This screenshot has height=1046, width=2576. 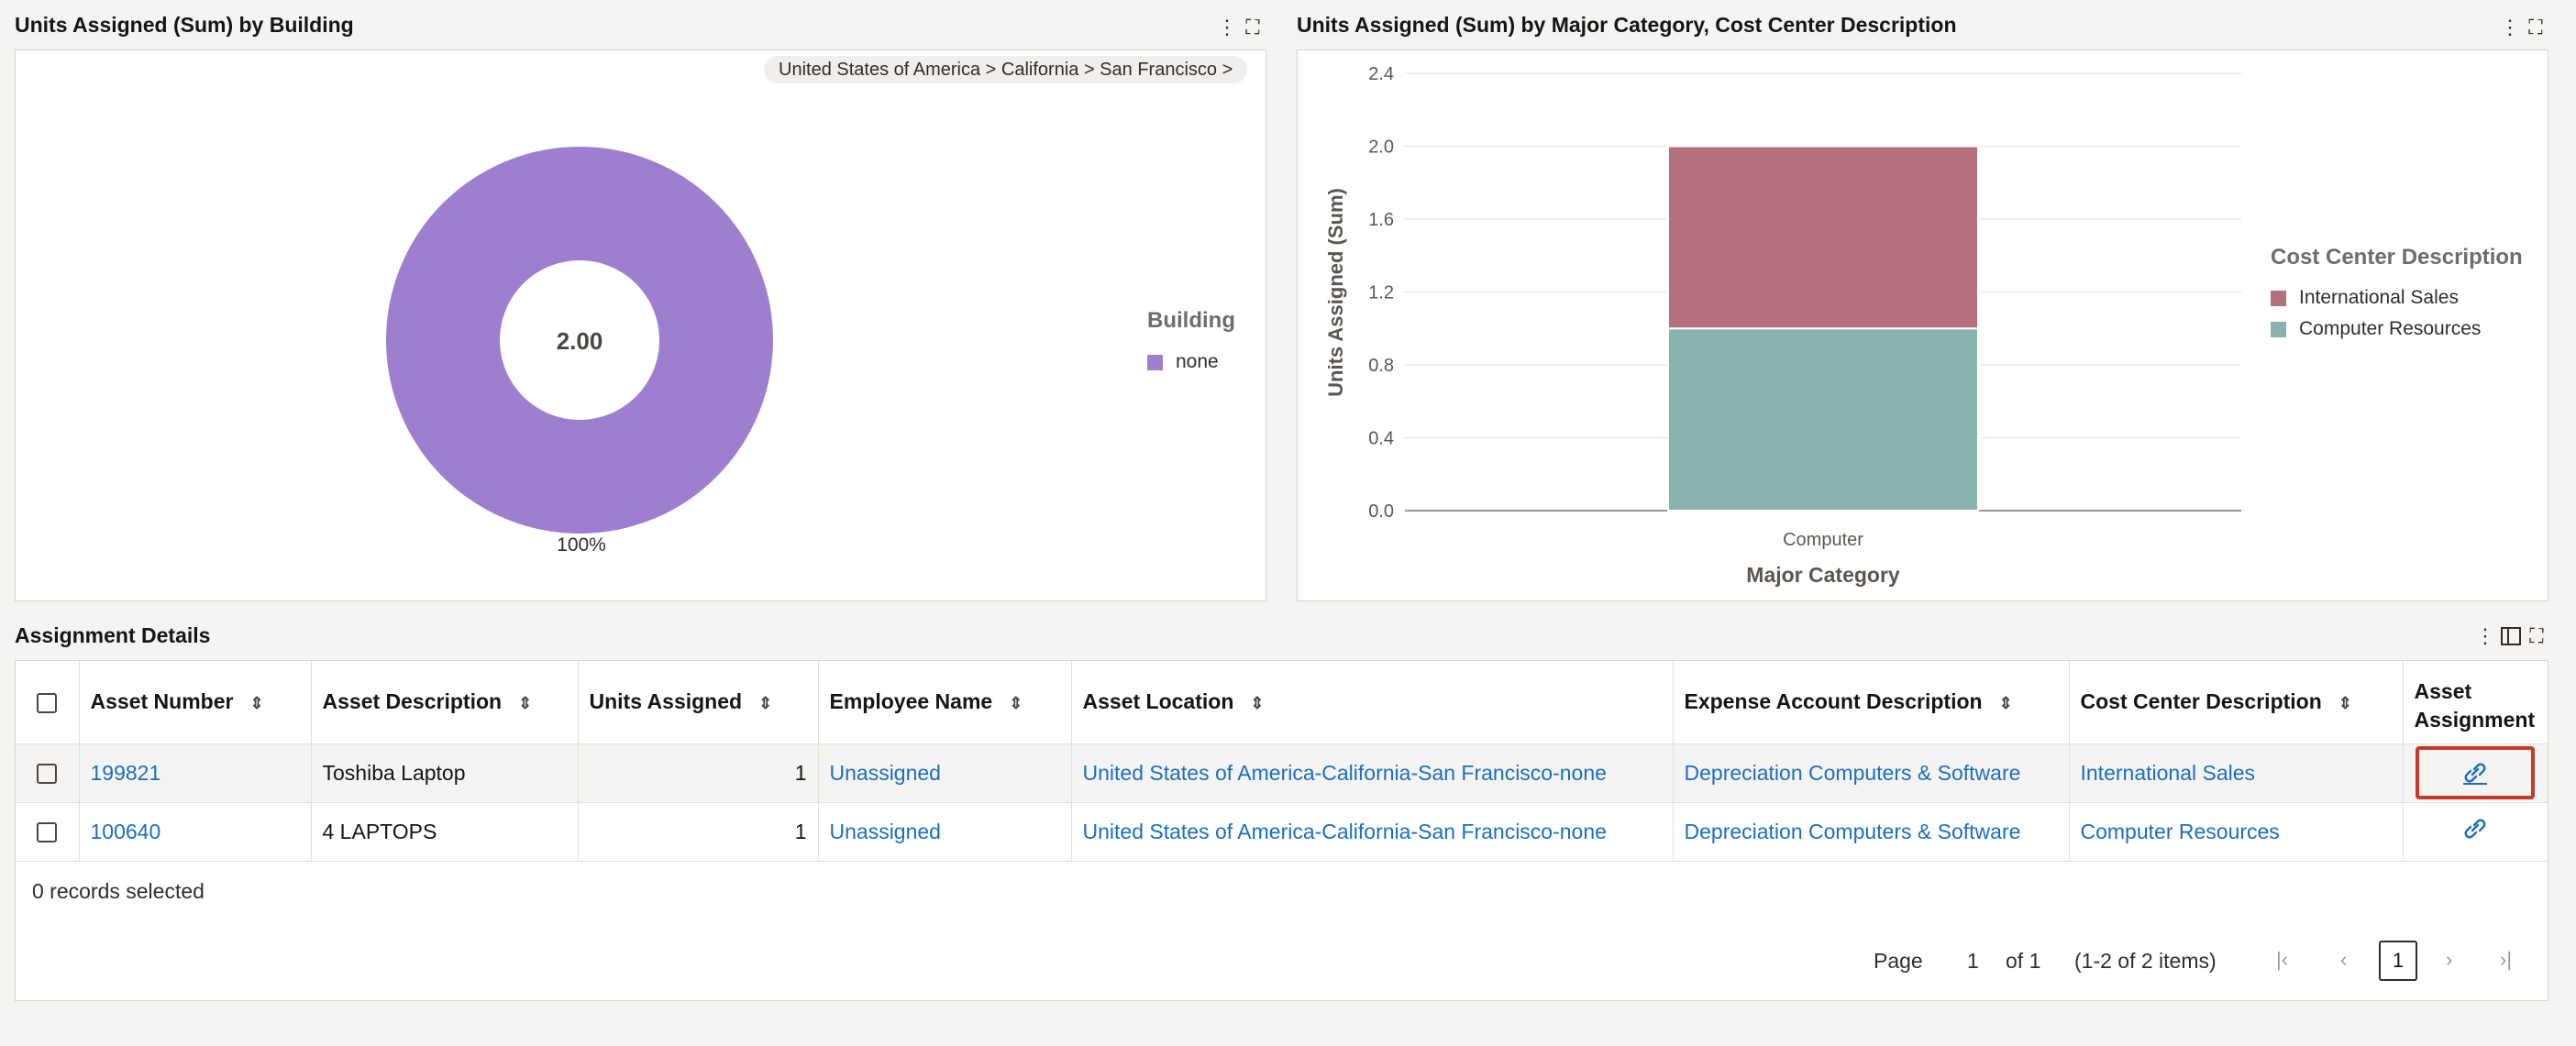 What do you see at coordinates (1833, 701) in the screenshot?
I see `col-expense-account-label: Expense Account Description` at bounding box center [1833, 701].